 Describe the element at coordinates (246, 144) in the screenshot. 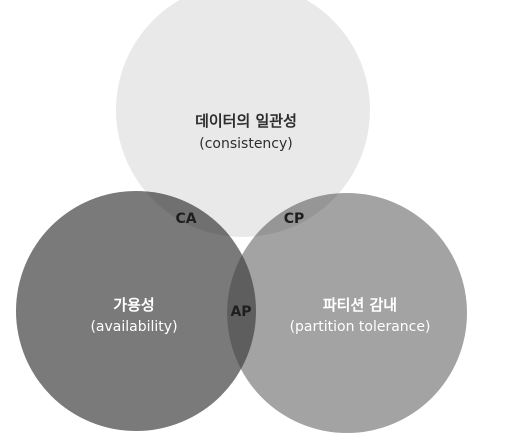

I see `consistency-subtitle: (consistency)` at that location.